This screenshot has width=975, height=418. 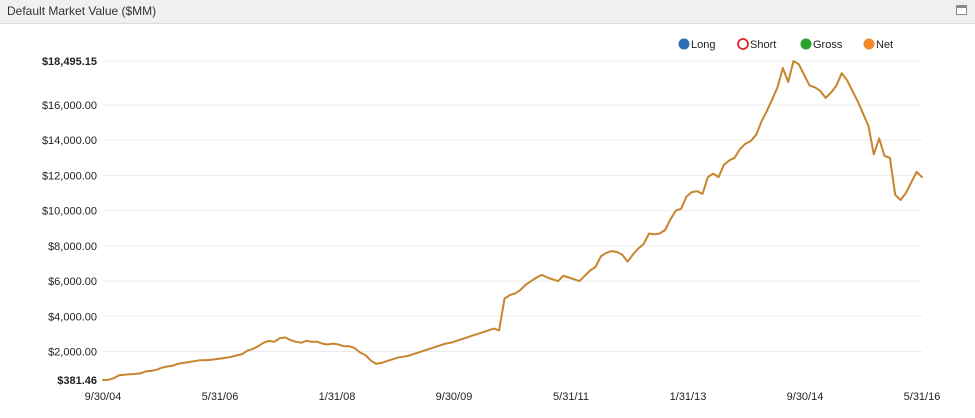 What do you see at coordinates (72, 317) in the screenshot?
I see `y-tick-label: $4,000.00` at bounding box center [72, 317].